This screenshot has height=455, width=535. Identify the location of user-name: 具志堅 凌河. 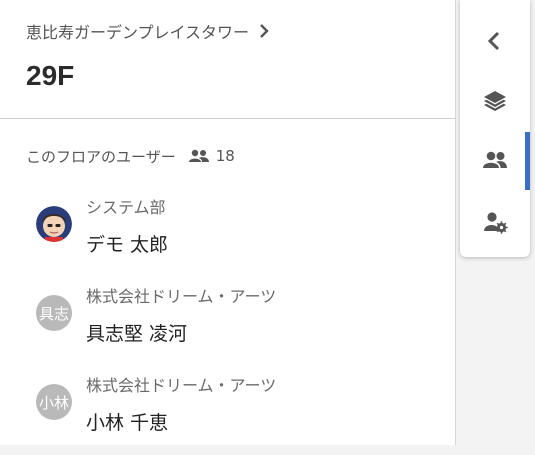
(137, 334).